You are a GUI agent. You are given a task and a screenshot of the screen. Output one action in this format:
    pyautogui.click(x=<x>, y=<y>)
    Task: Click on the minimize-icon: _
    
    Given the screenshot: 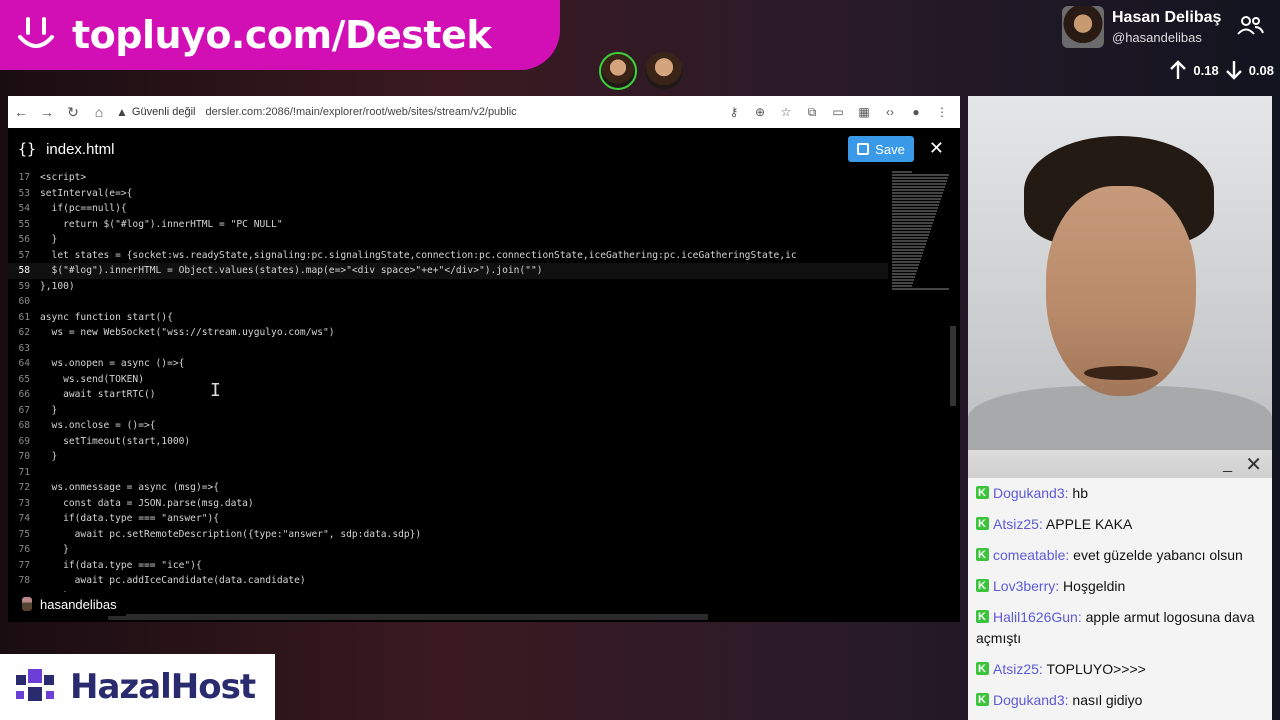 What is the action you would take?
    pyautogui.click(x=1227, y=465)
    